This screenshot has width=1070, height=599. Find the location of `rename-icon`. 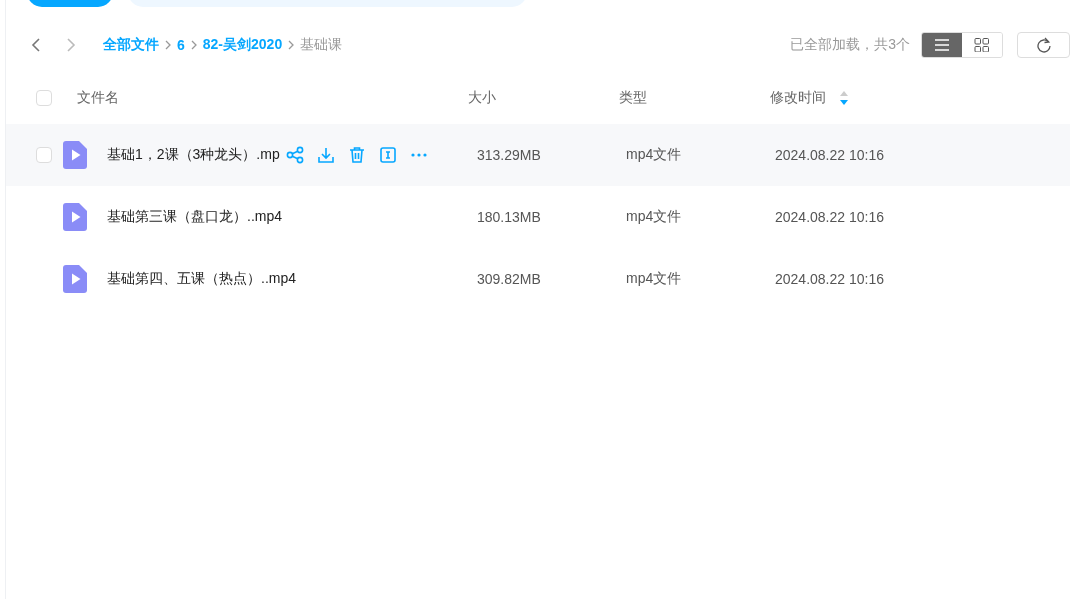

rename-icon is located at coordinates (387, 155).